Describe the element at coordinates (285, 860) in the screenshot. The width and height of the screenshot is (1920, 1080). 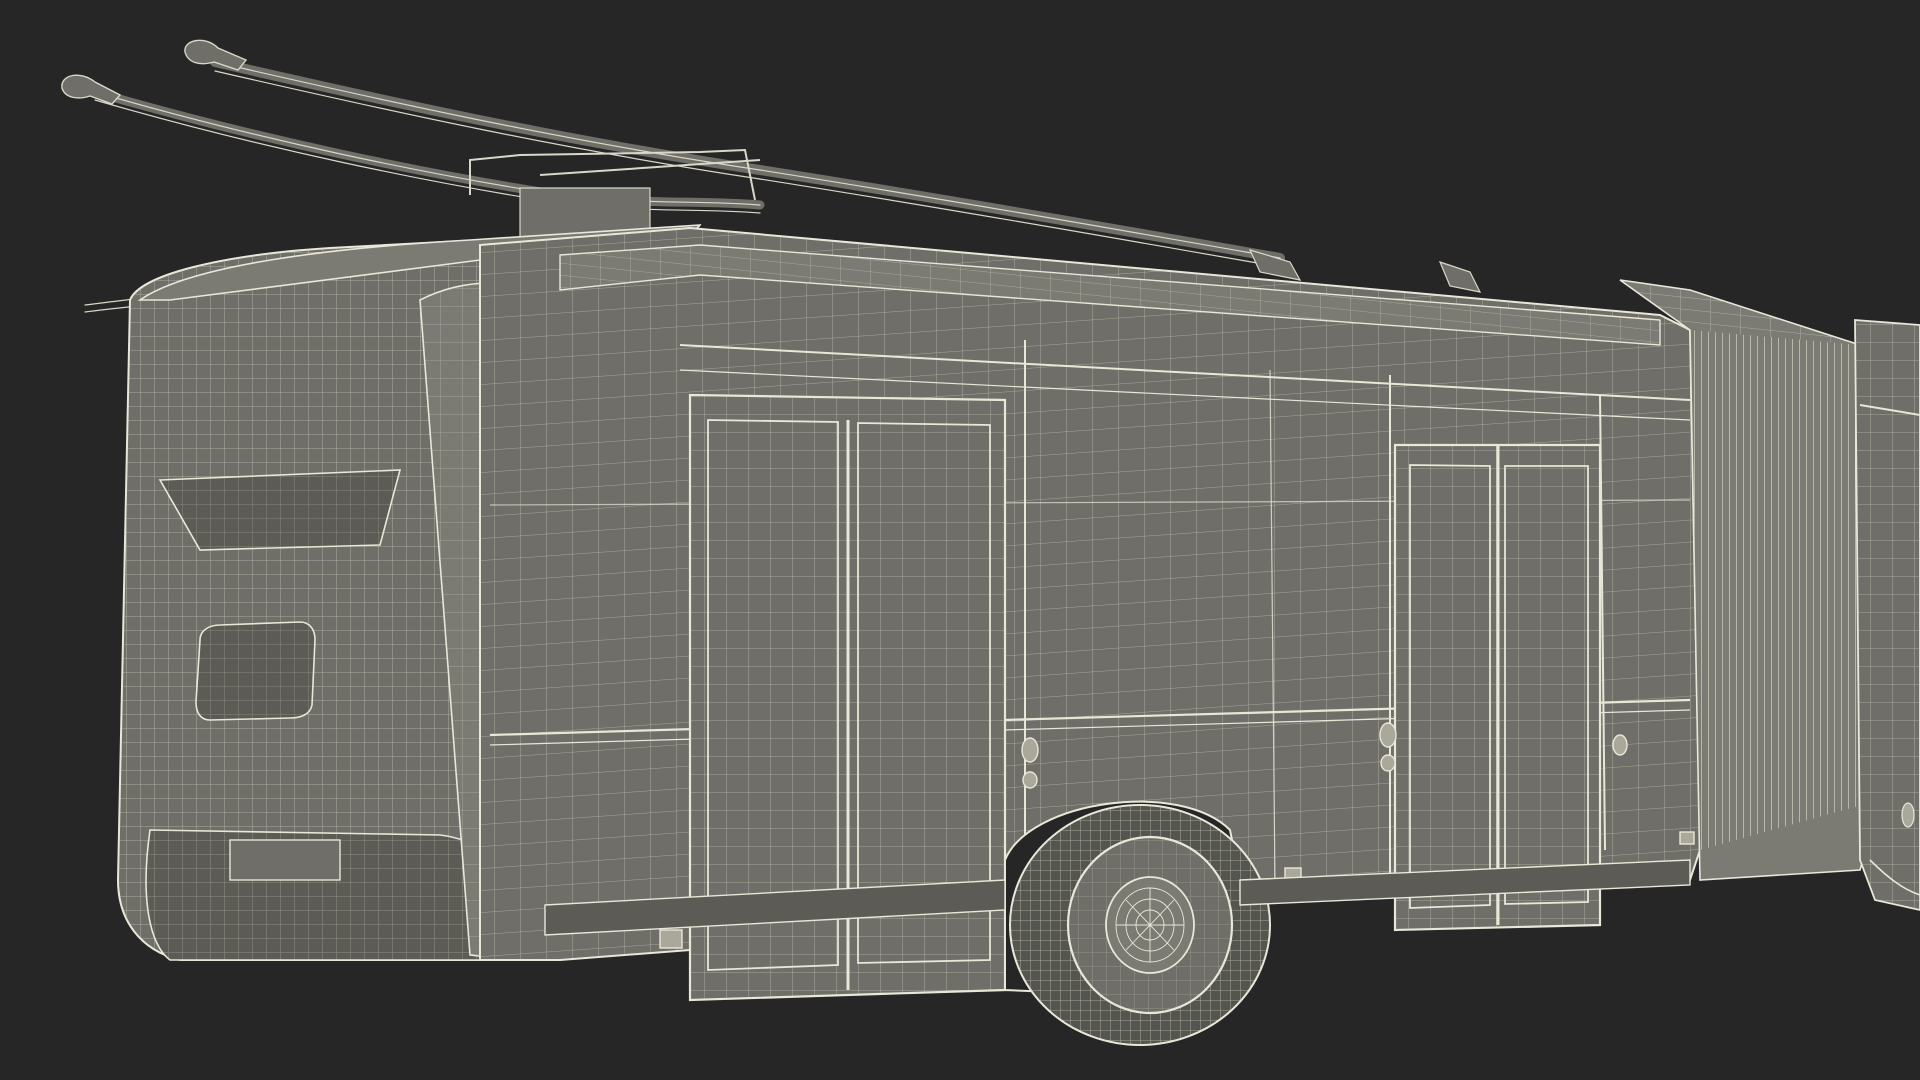
I see `rear-plate` at that location.